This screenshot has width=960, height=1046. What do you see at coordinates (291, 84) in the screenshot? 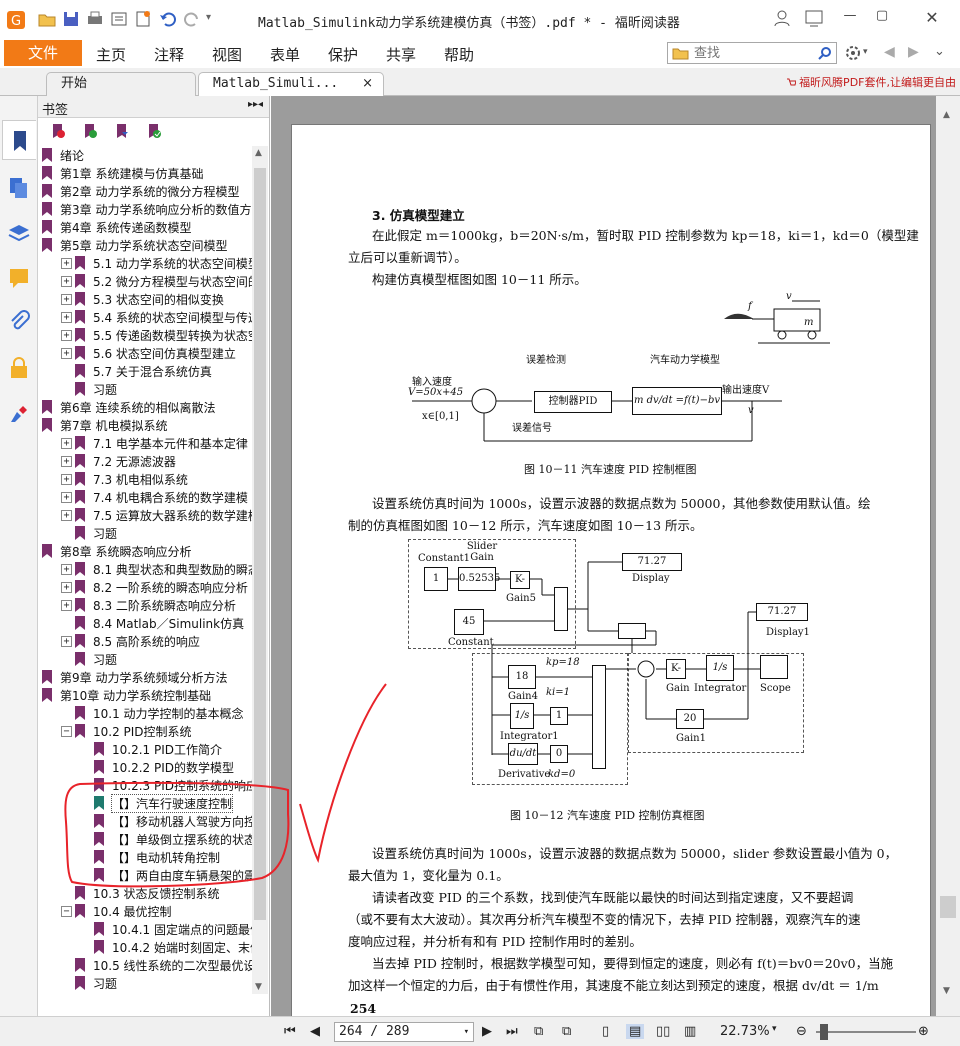
I see `tab-document: Matlab_Simuli... ×` at bounding box center [291, 84].